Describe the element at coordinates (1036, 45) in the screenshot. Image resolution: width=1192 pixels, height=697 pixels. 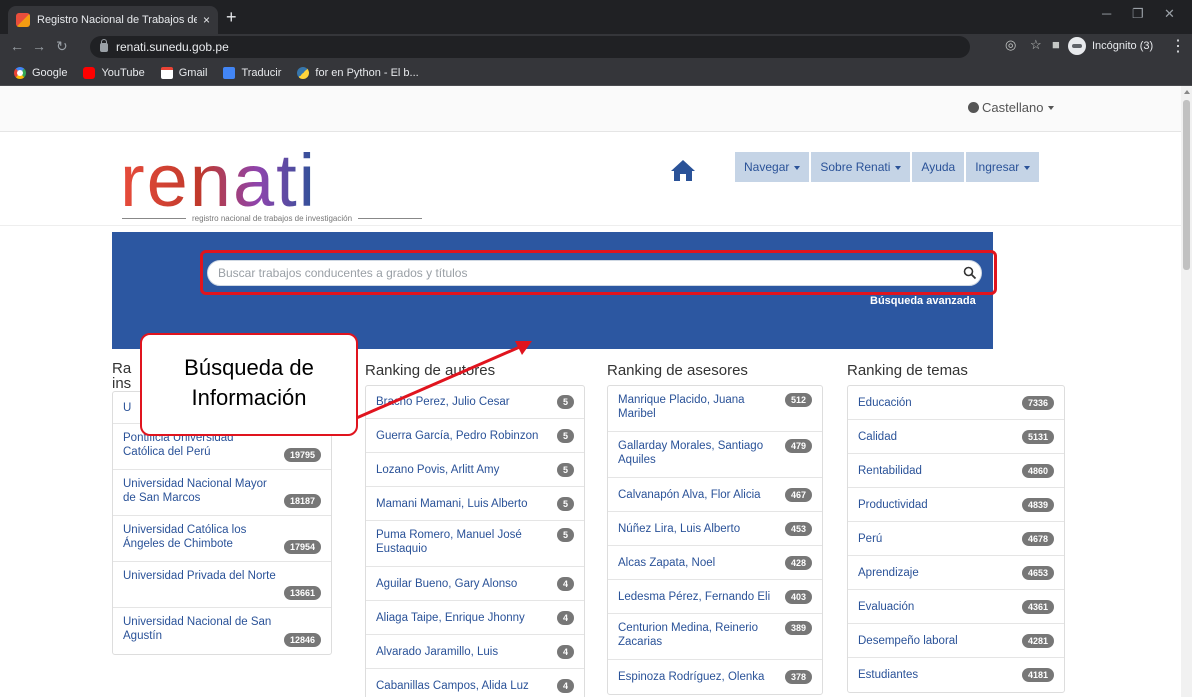
I see `bookmark-star-icon: ☆` at that location.